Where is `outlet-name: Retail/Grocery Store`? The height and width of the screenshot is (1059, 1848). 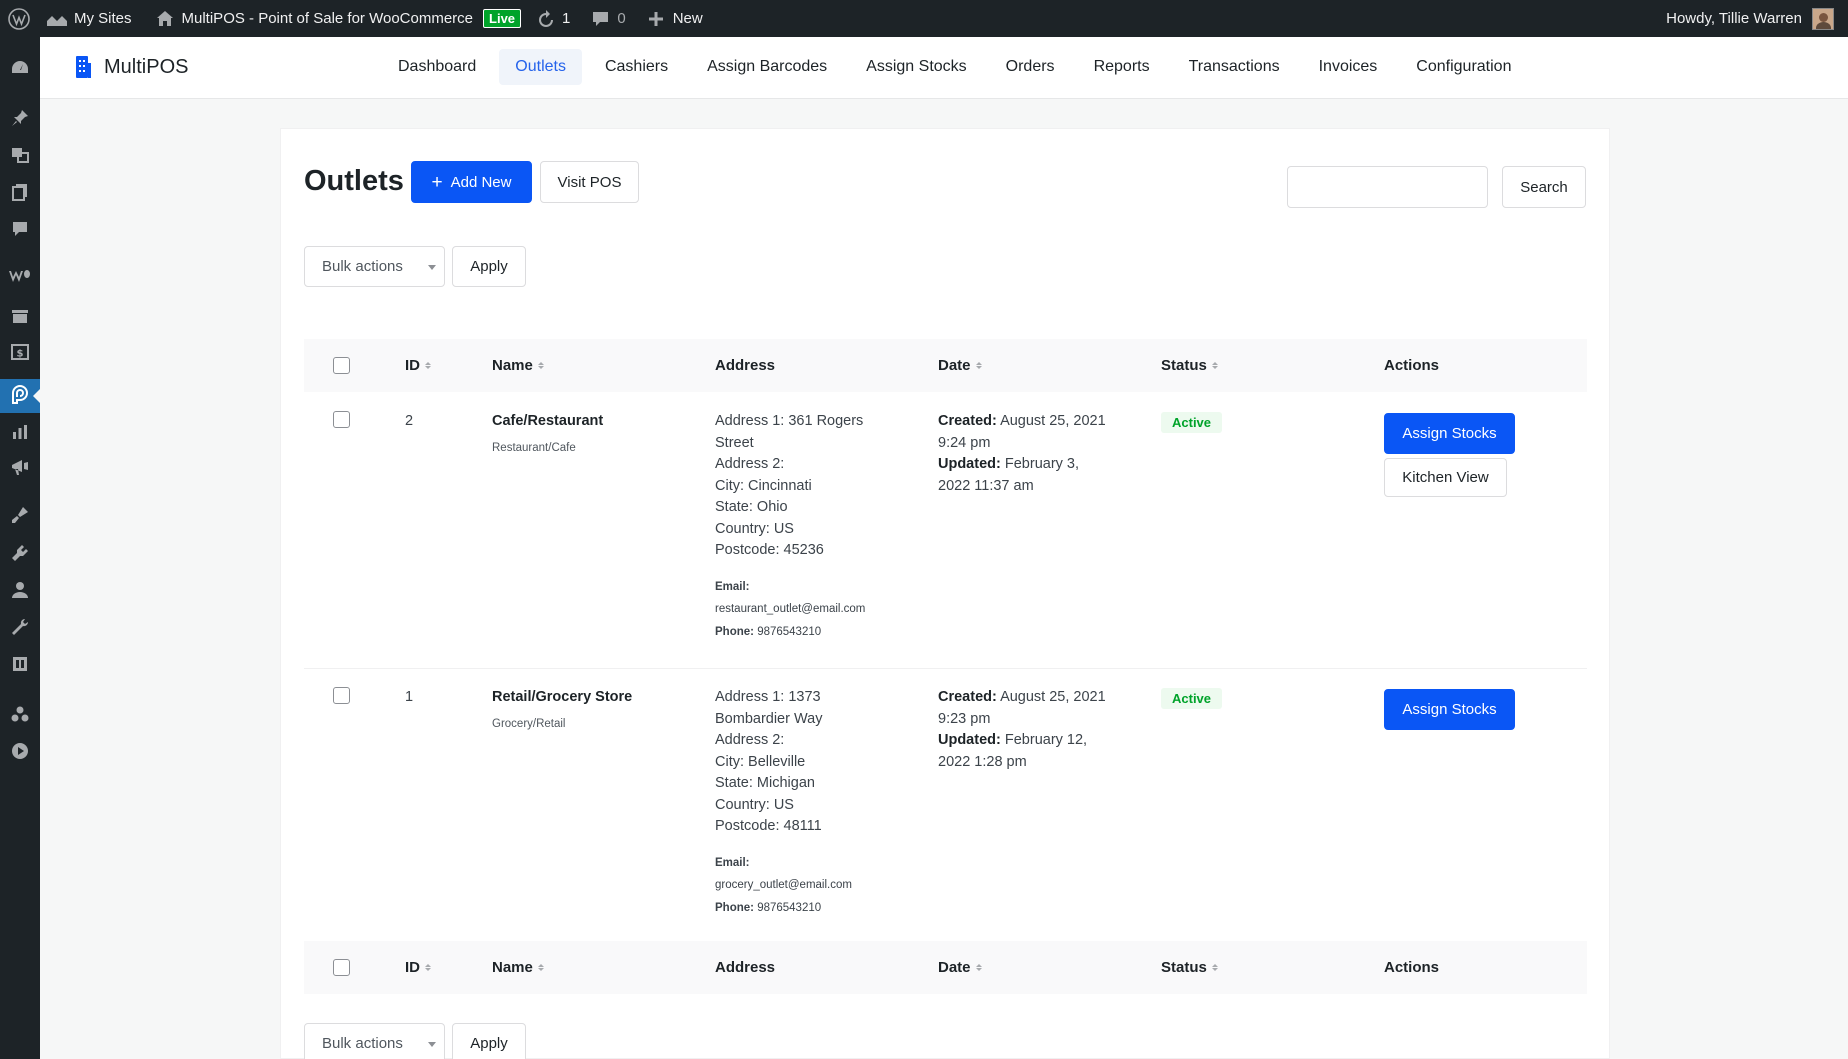
outlet-name: Retail/Grocery Store is located at coordinates (592, 698).